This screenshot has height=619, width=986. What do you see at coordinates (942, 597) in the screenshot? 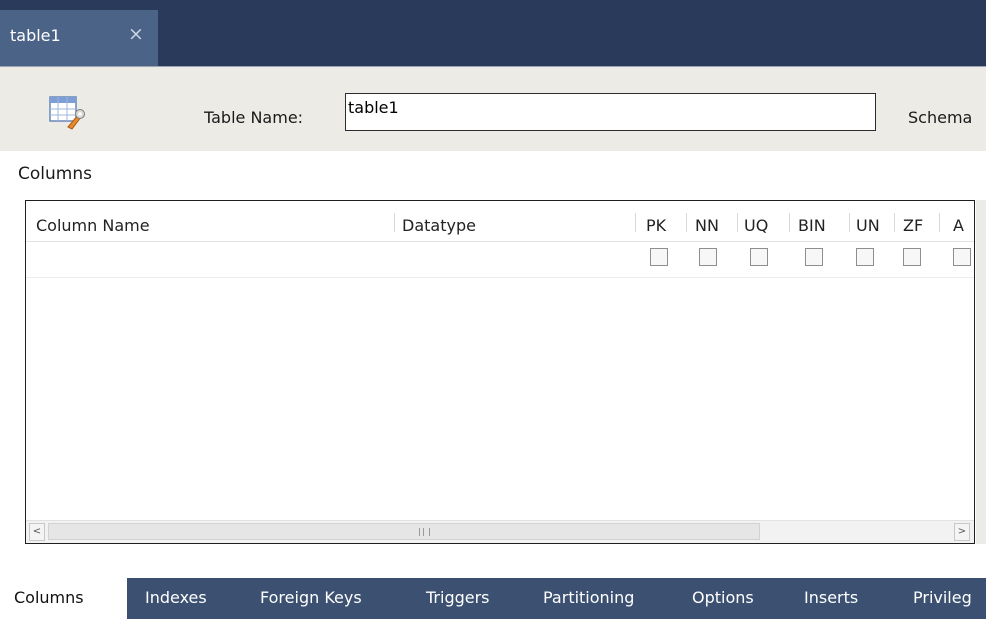
I see `tab-privileges: Privileg` at bounding box center [942, 597].